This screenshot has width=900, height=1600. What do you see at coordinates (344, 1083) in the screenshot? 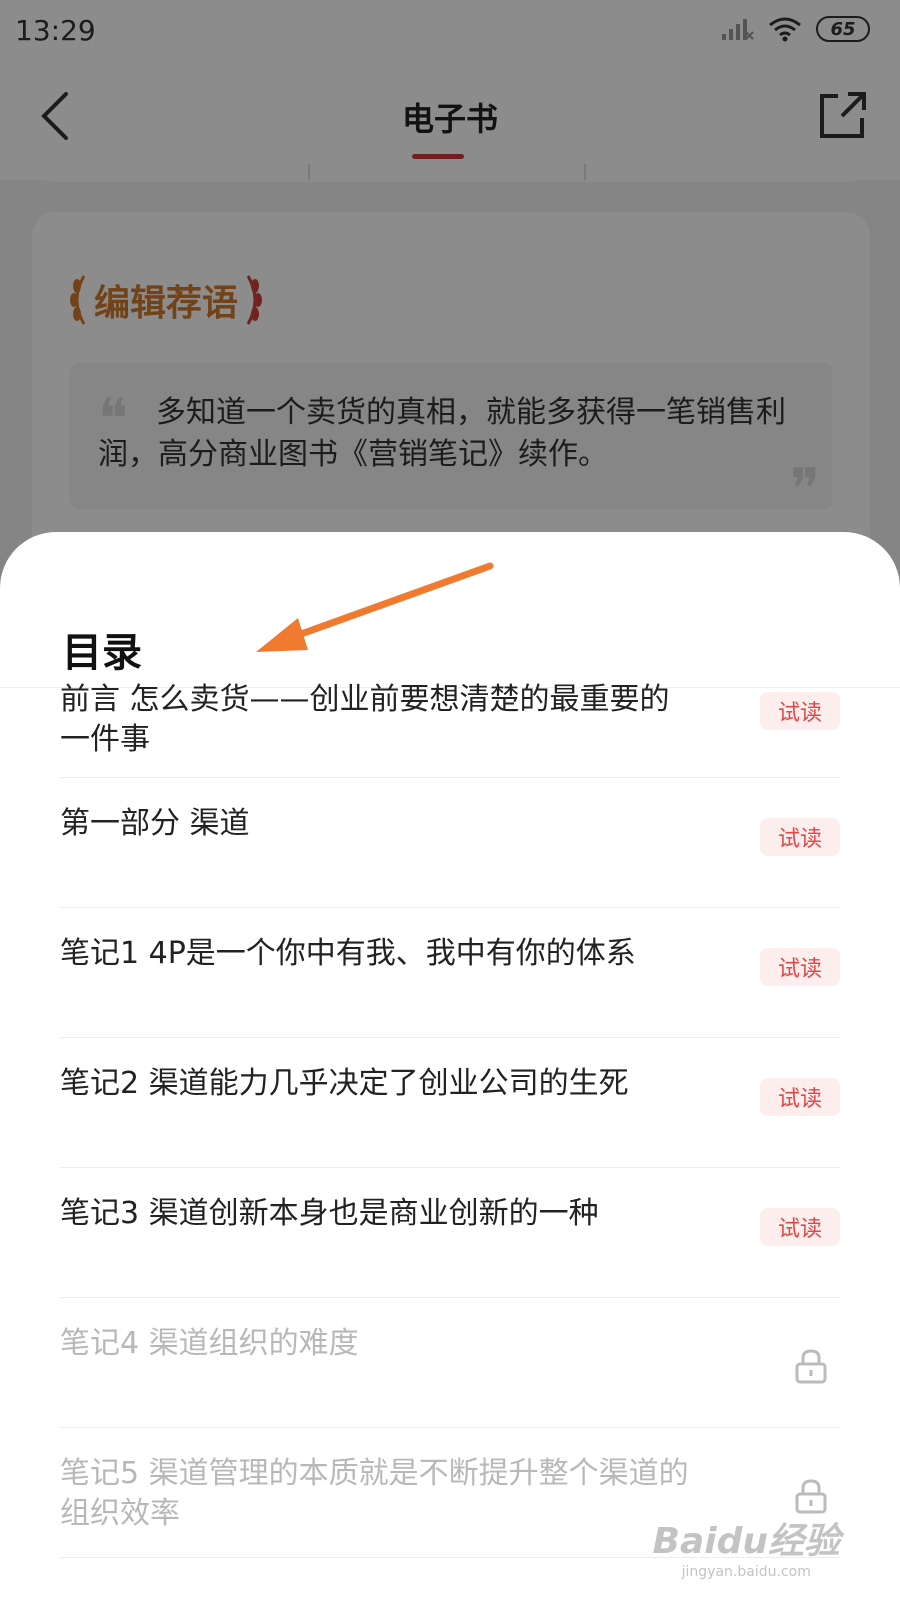
I see `toc-item-label: 笔记2 渠道能力几乎决定了创业公司的生死` at bounding box center [344, 1083].